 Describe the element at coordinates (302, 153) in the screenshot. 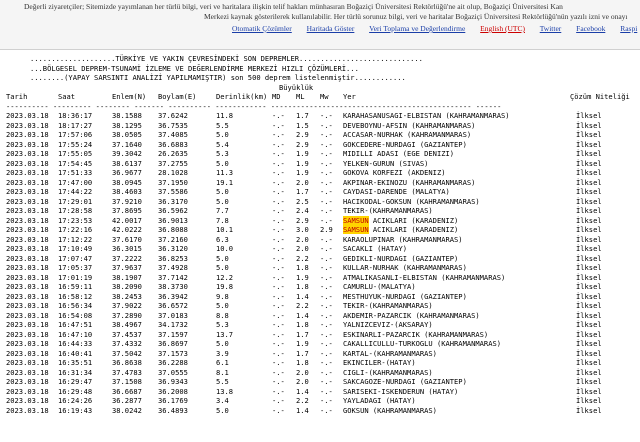

I see `cell-ml: 1.9` at that location.